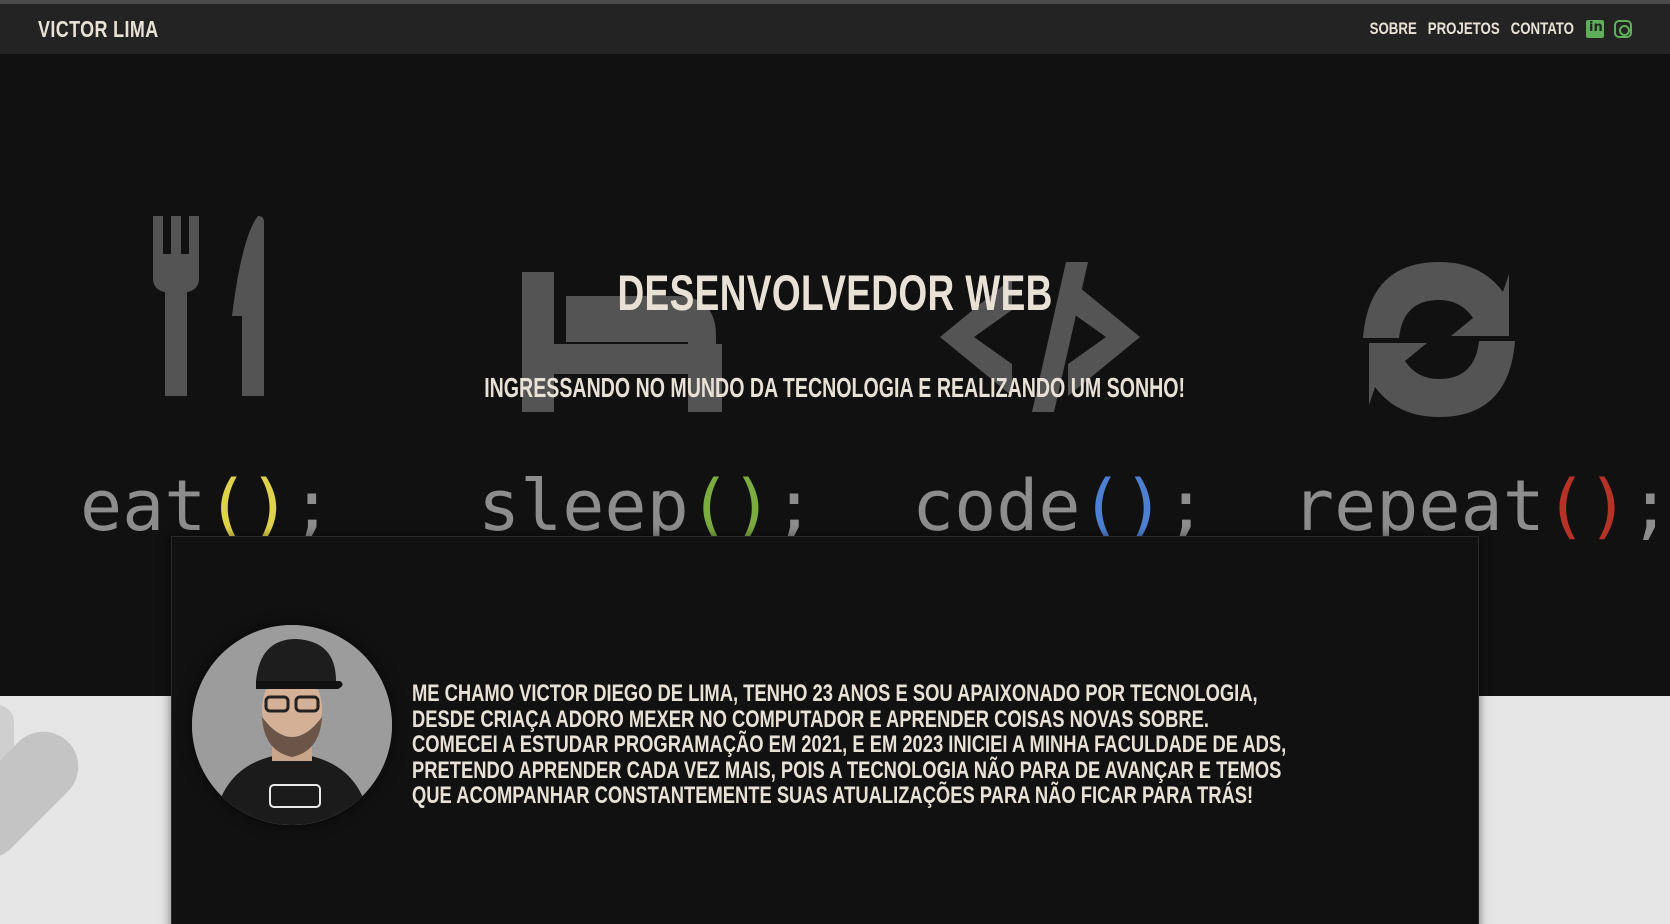  What do you see at coordinates (98, 29) in the screenshot?
I see `brand-logo: VICTOR LIMA` at bounding box center [98, 29].